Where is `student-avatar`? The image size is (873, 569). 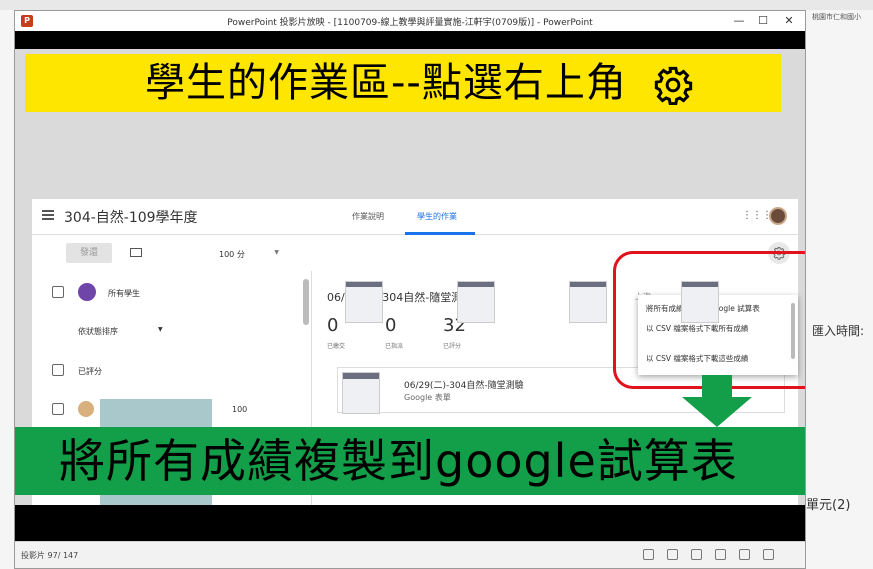
student-avatar is located at coordinates (86, 409).